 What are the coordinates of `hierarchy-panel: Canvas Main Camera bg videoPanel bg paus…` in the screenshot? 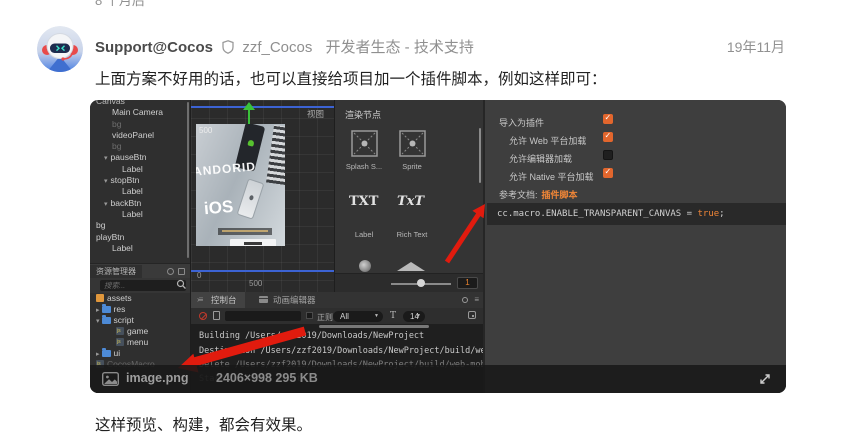 It's located at (140, 246).